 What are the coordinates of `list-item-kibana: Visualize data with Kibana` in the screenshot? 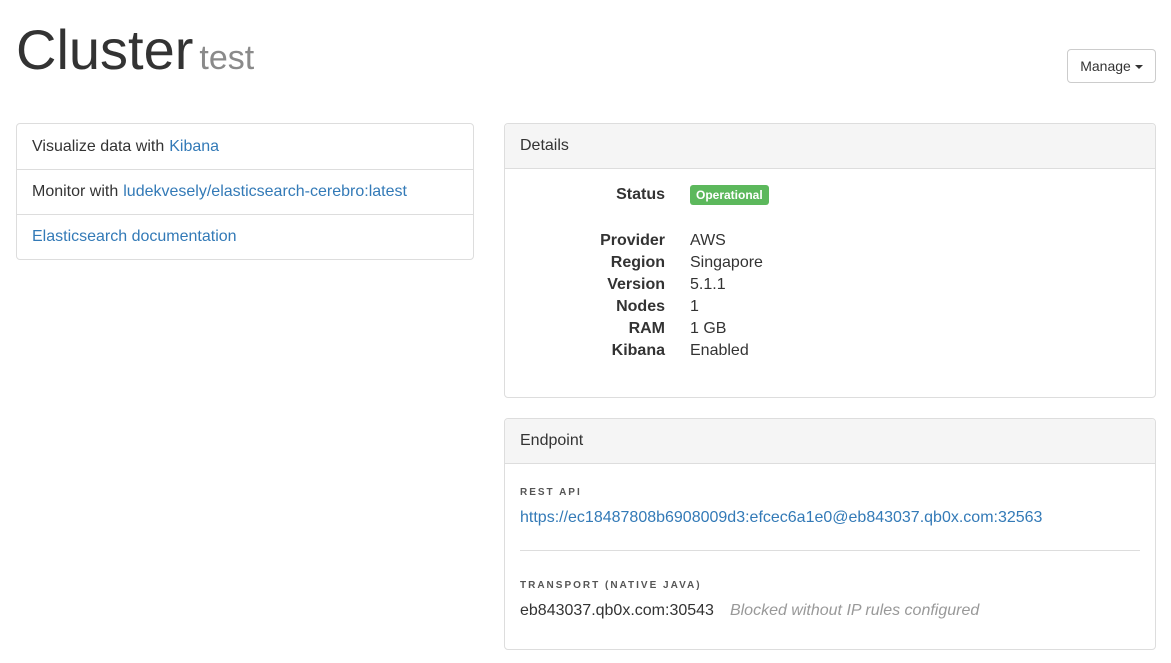 It's located at (245, 146).